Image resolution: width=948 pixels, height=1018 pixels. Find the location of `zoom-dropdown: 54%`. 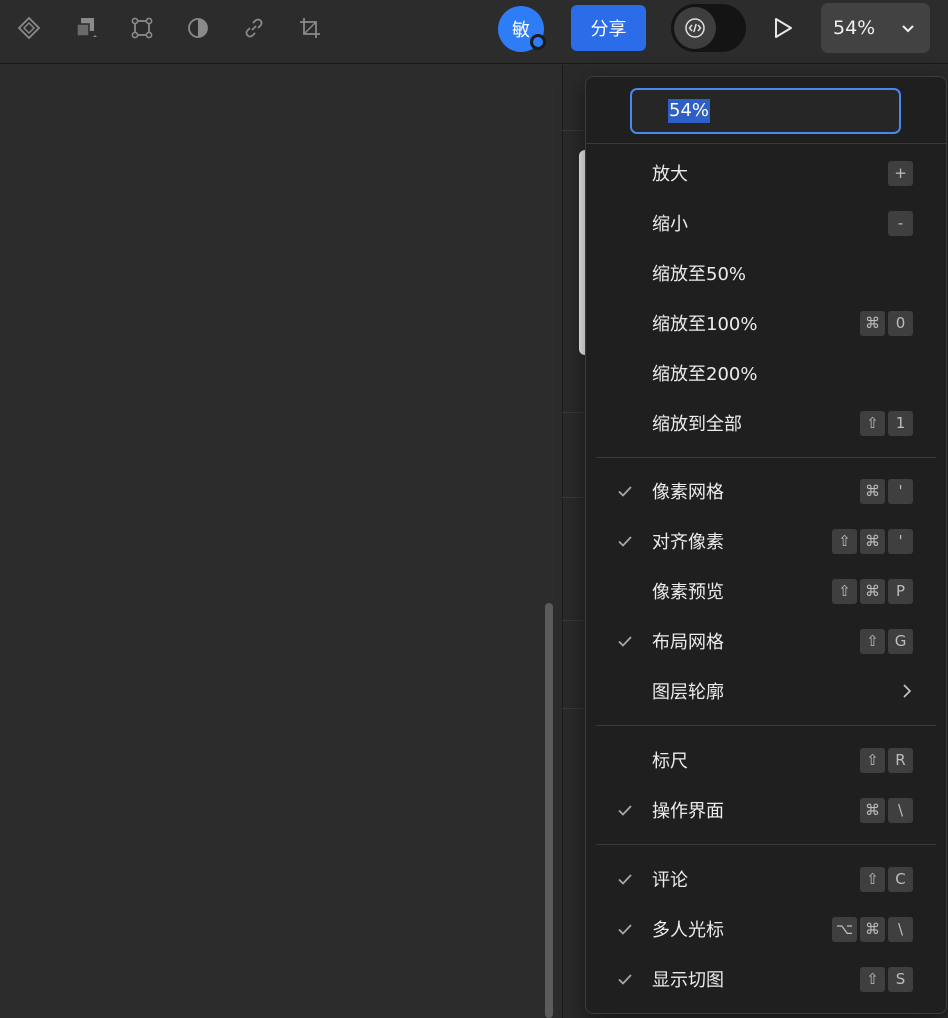

zoom-dropdown: 54% is located at coordinates (875, 28).